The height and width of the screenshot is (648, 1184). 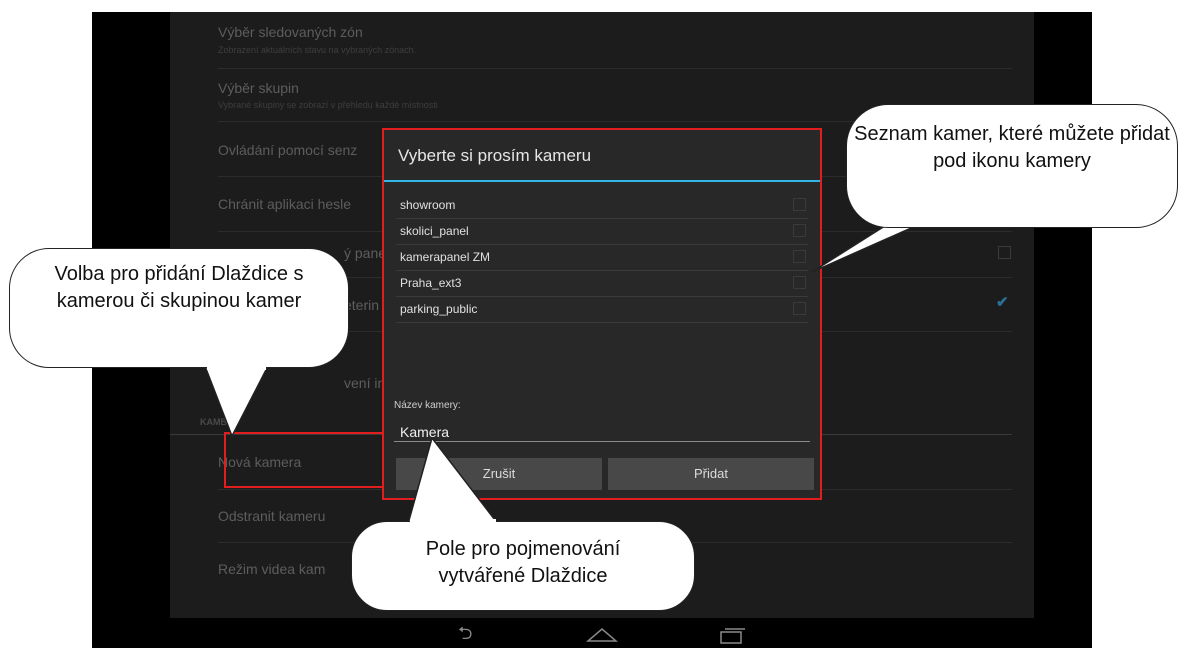 I want to click on callout-name-field: Pole pro pojmenování vytvářené Dlaždice, so click(x=523, y=566).